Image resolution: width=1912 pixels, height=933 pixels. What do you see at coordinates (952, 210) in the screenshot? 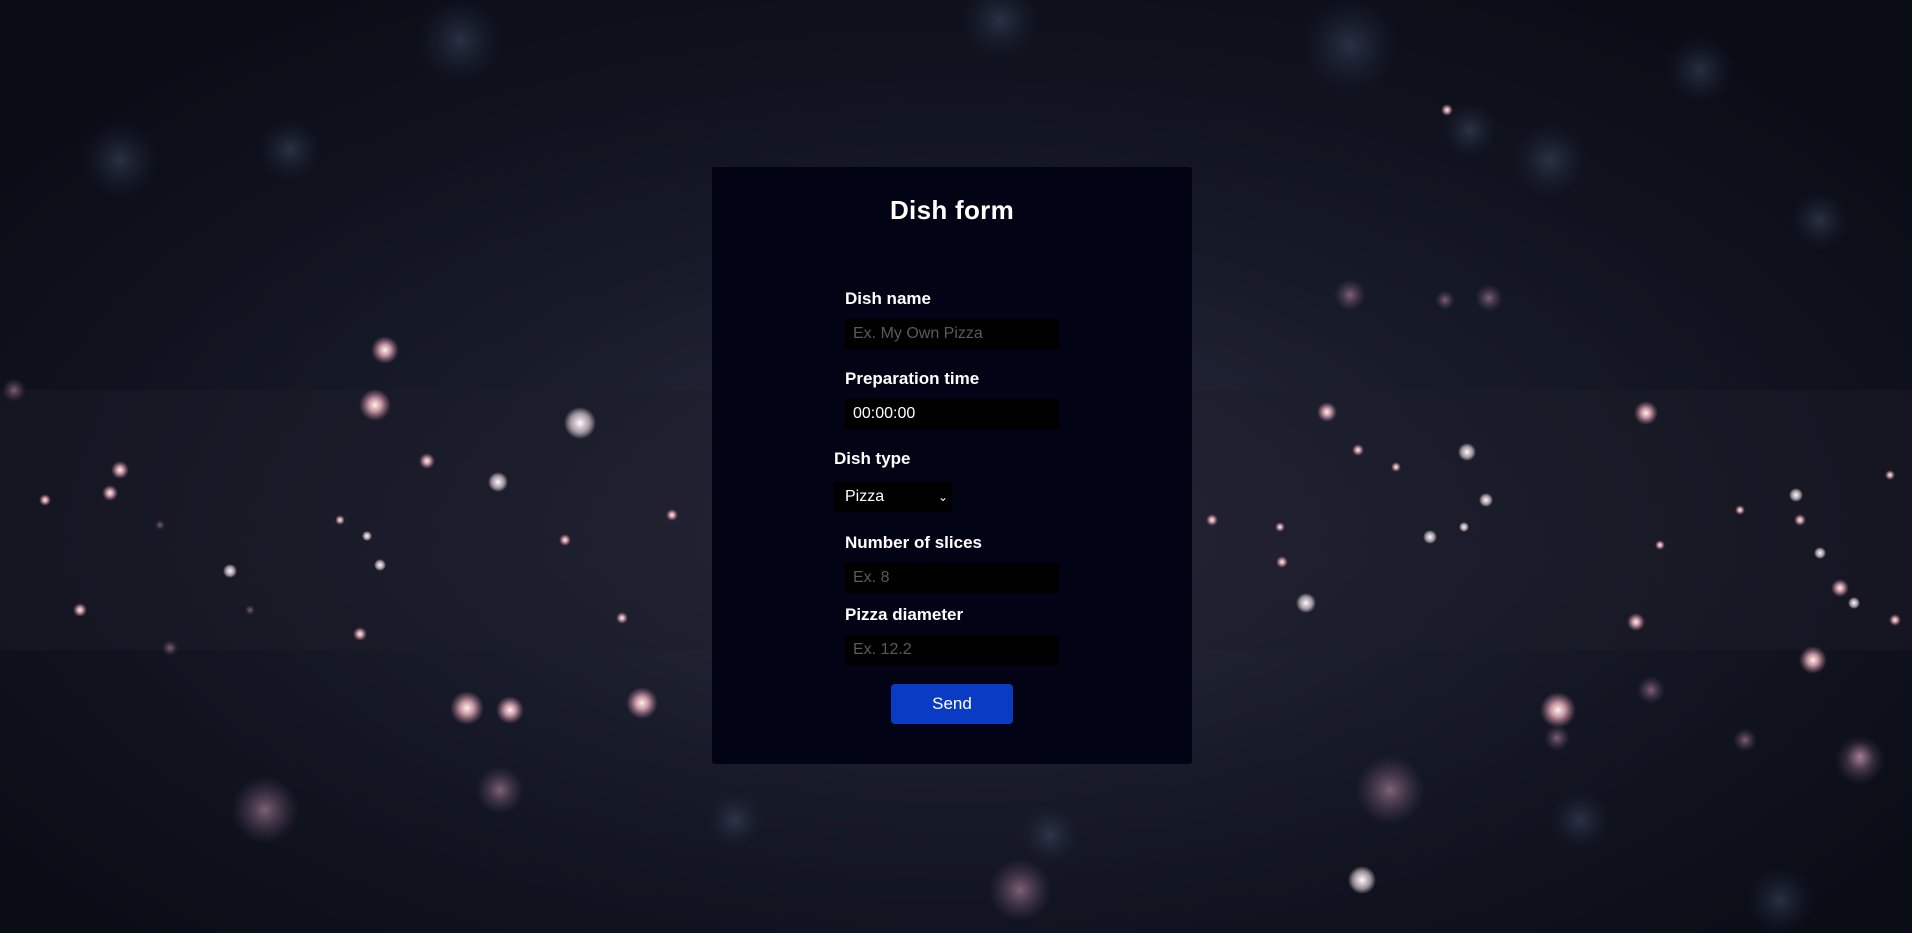
I see `form-title: Dish form` at bounding box center [952, 210].